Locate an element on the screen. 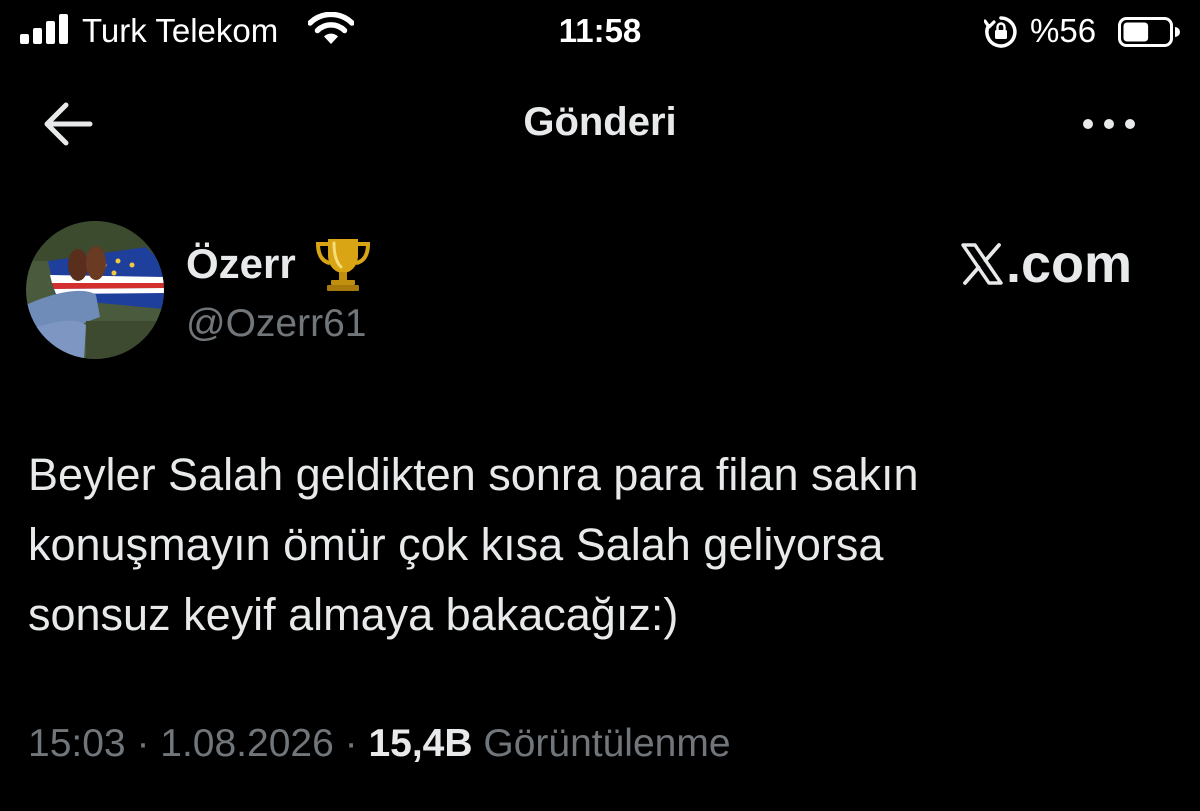 This screenshot has height=811, width=1200. battery-percentage: %56 is located at coordinates (1063, 30).